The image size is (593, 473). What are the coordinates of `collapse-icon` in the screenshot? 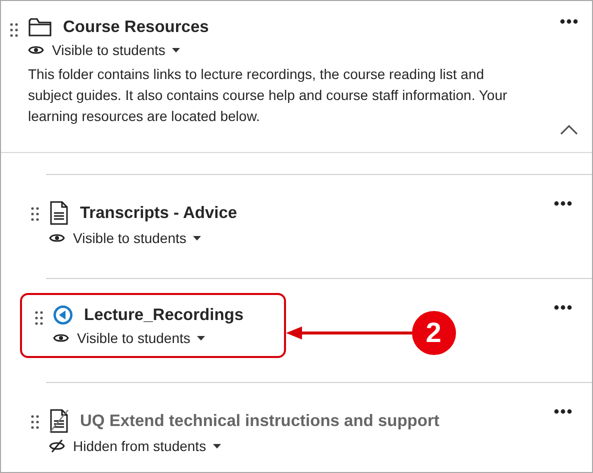 It's located at (569, 130).